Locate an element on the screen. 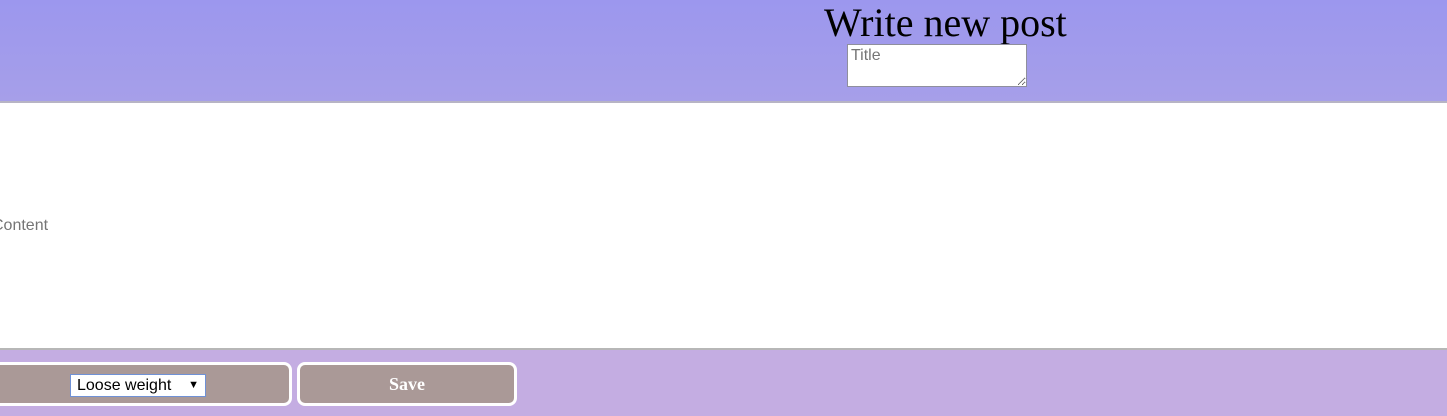 This screenshot has height=416, width=1447. title-input is located at coordinates (937, 65).